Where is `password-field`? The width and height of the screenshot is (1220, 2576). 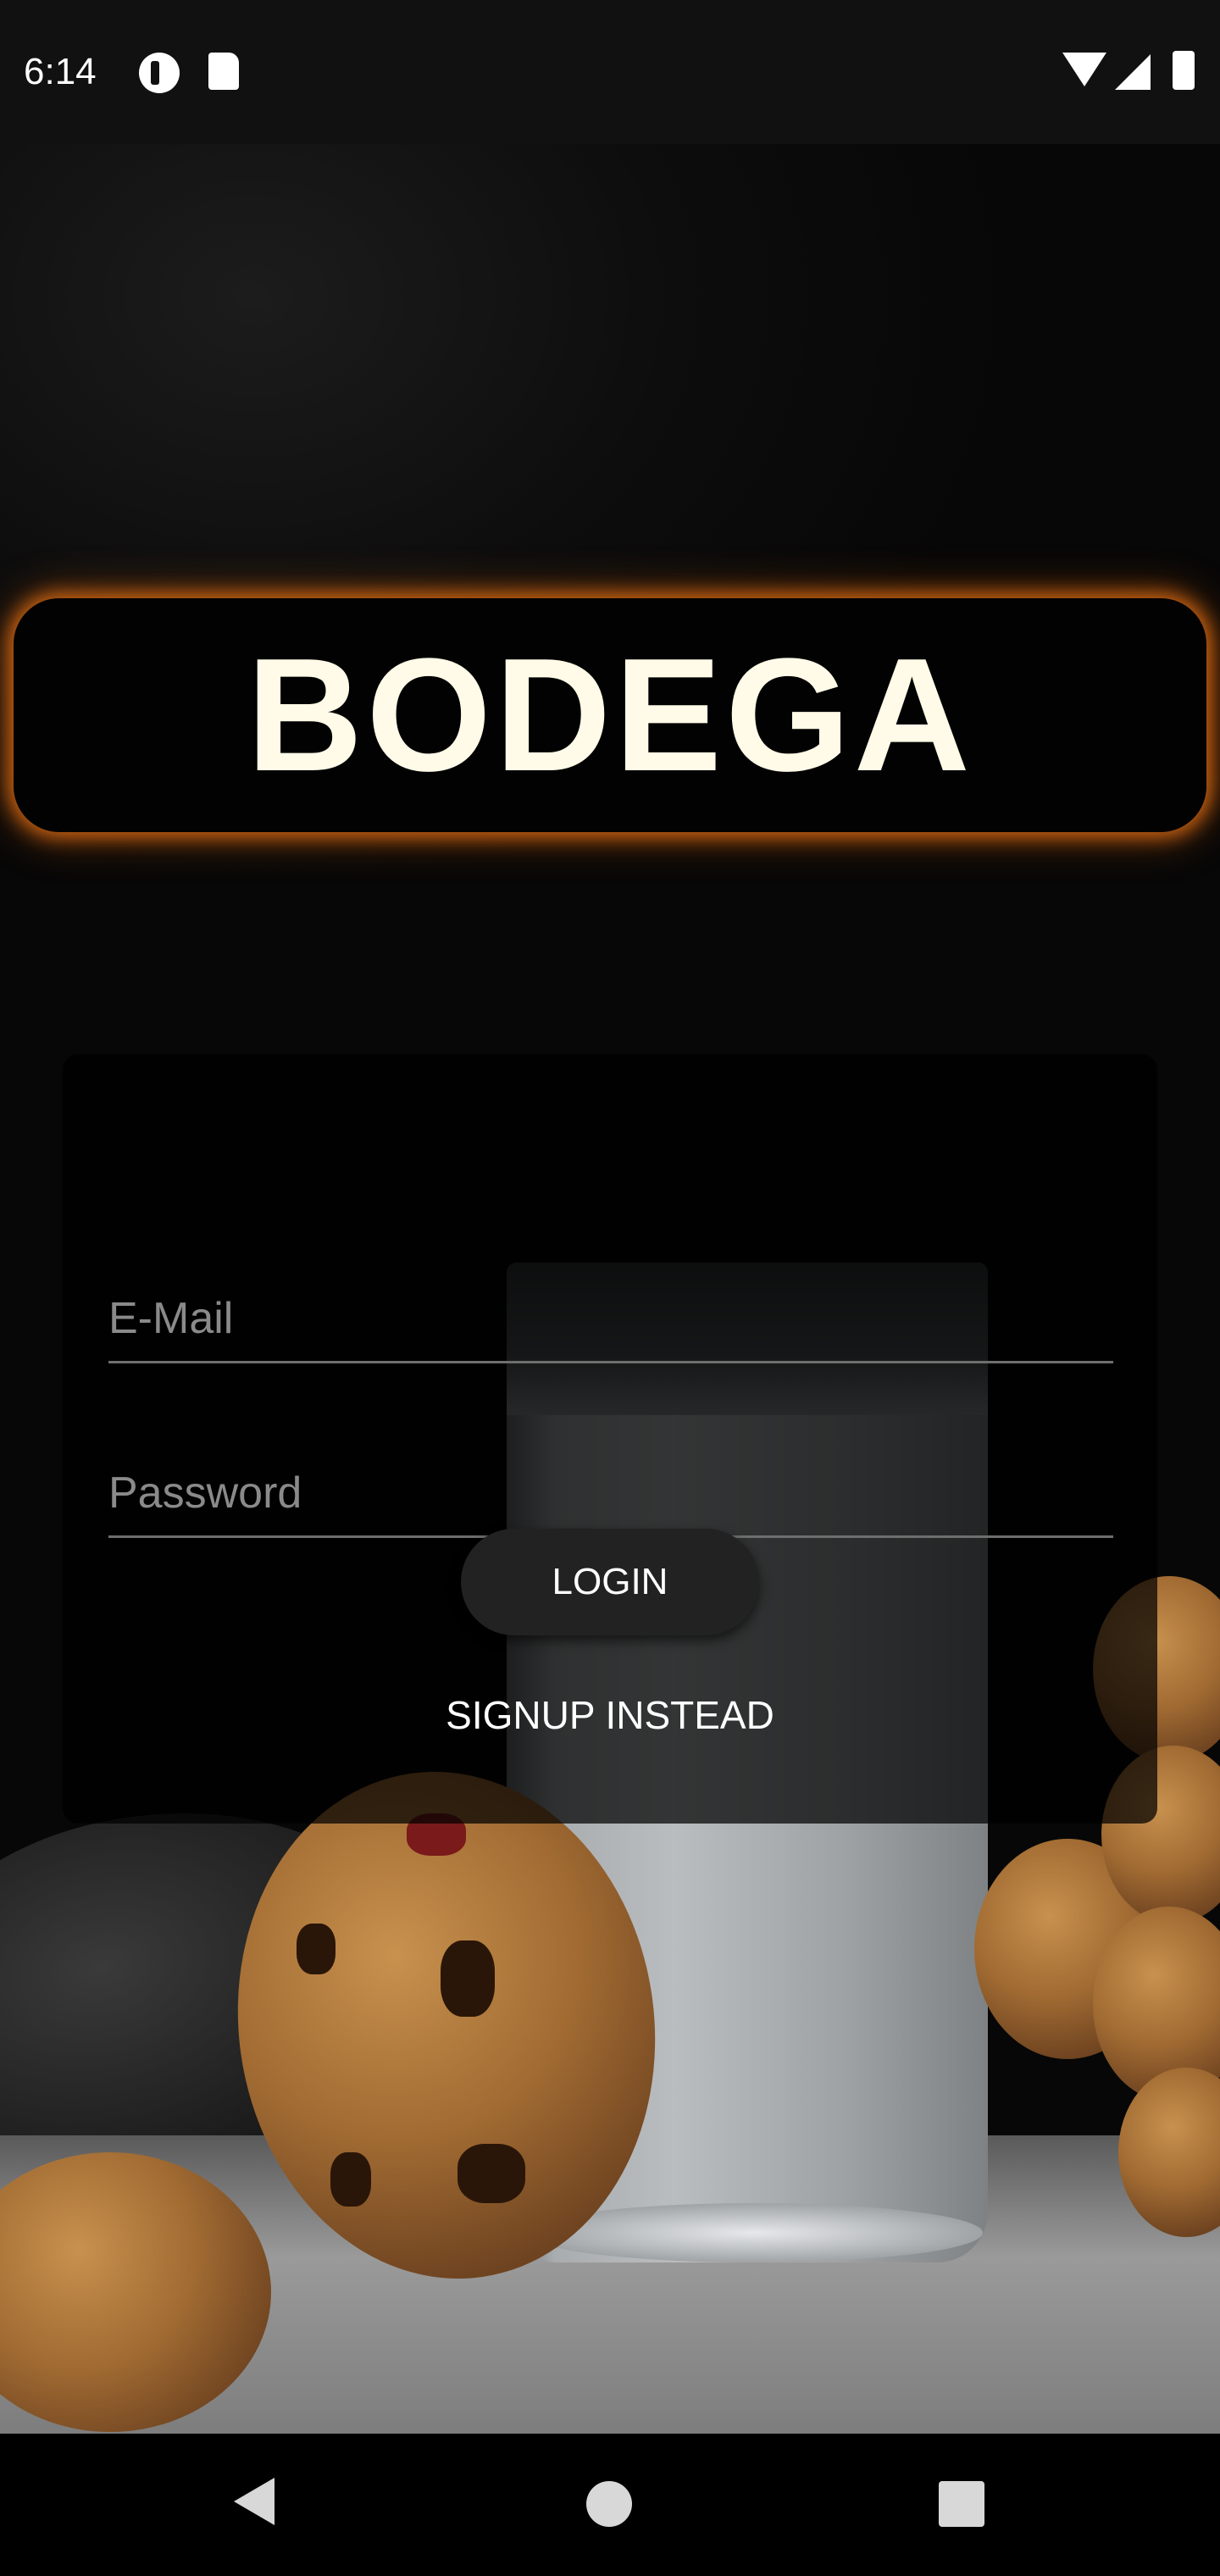 password-field is located at coordinates (610, 1494).